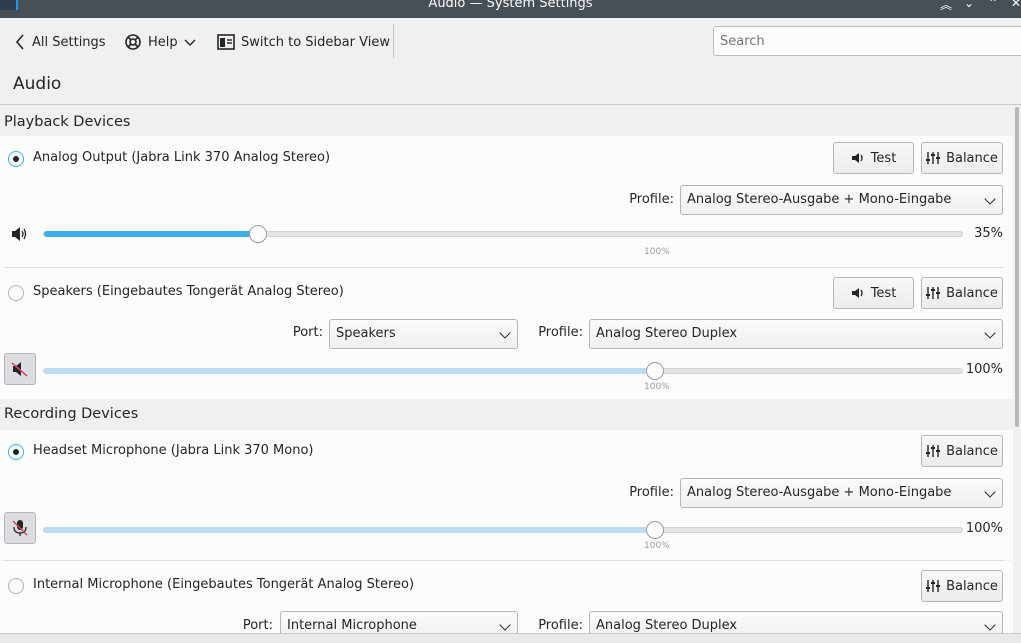 Image resolution: width=1021 pixels, height=643 pixels. Describe the element at coordinates (510, 5) in the screenshot. I see `window-title: Audio — System Settings` at that location.